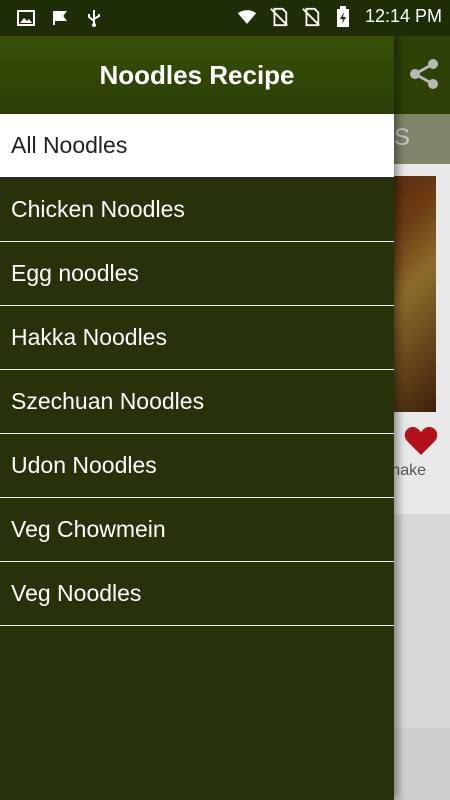 The image size is (450, 800). Describe the element at coordinates (247, 17) in the screenshot. I see `wifi-icon` at that location.